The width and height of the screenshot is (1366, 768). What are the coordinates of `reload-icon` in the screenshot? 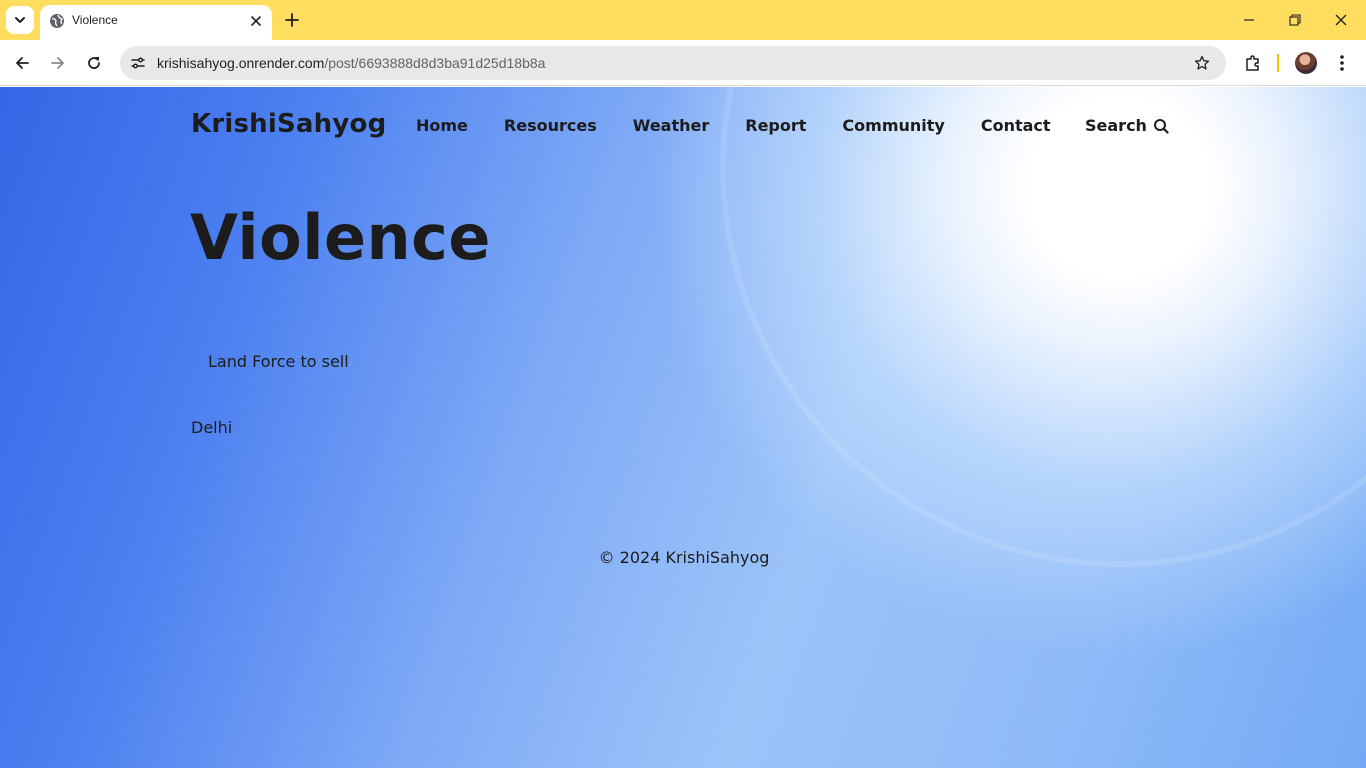 It's located at (94, 63).